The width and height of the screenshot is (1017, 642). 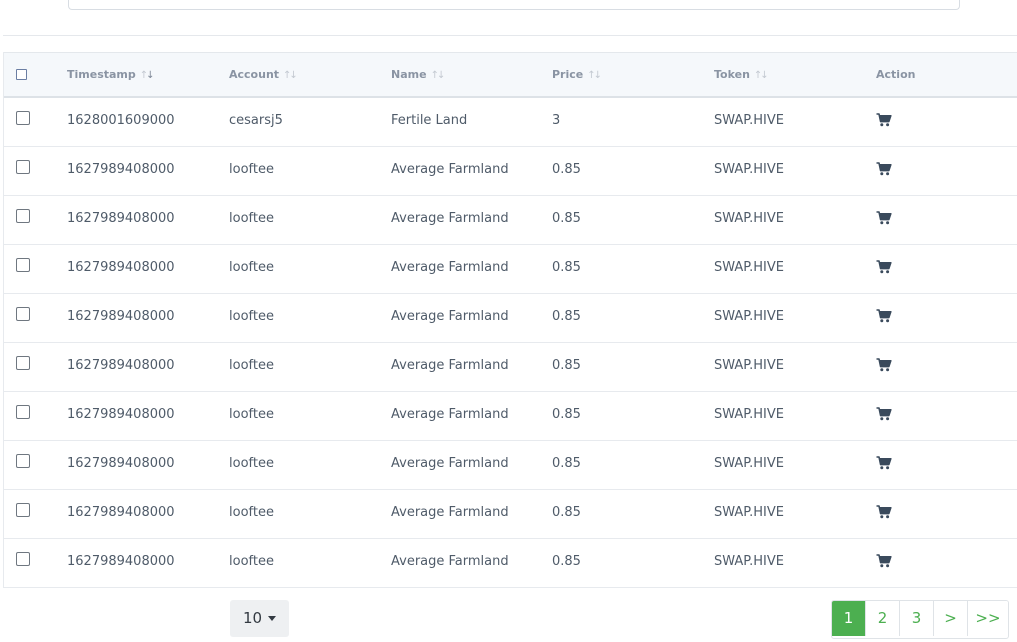 What do you see at coordinates (514, 5) in the screenshot?
I see `search-input` at bounding box center [514, 5].